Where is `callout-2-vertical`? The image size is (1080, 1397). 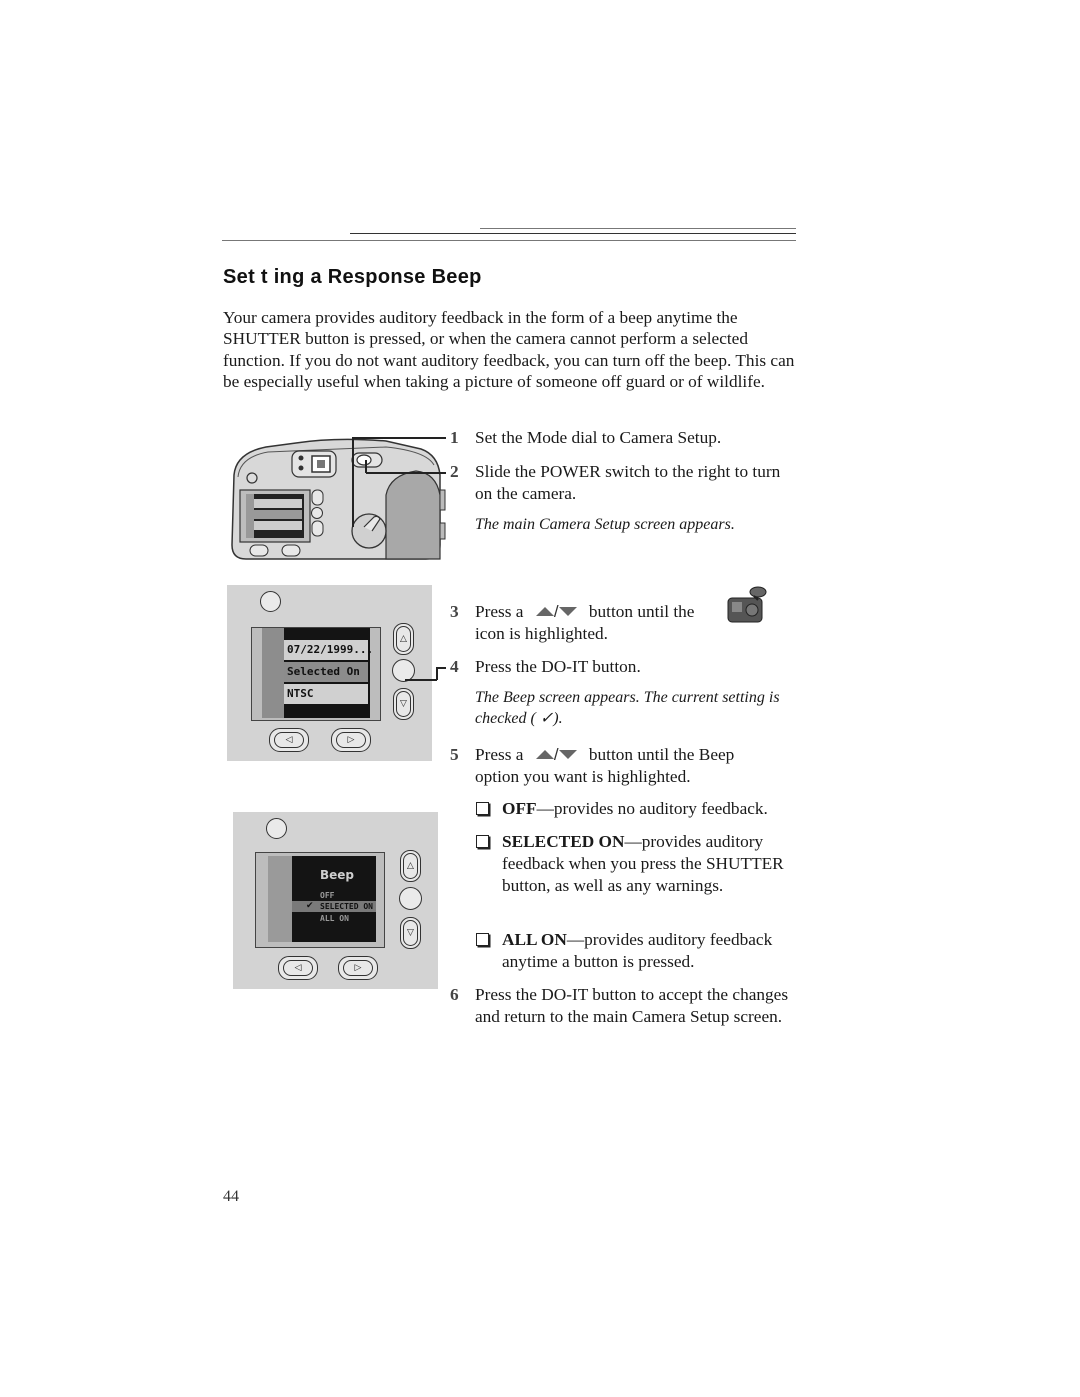
callout-2-vertical is located at coordinates (366, 466).